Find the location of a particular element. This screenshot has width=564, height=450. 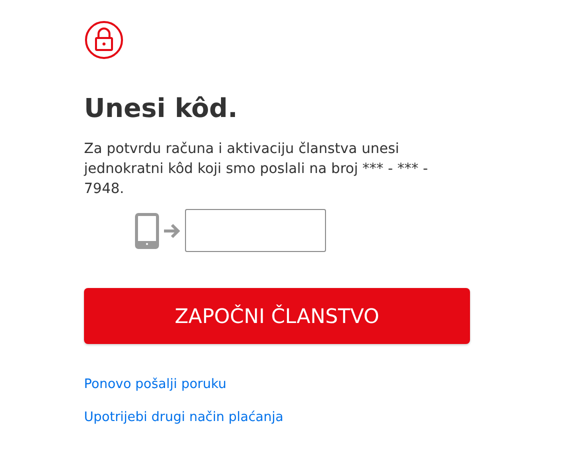

heading: Unesi kôd. is located at coordinates (161, 110).